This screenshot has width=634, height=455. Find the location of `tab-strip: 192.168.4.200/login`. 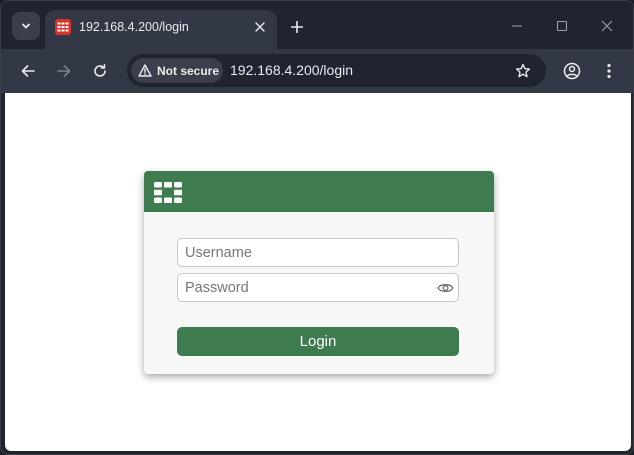

tab-strip: 192.168.4.200/login is located at coordinates (317, 25).